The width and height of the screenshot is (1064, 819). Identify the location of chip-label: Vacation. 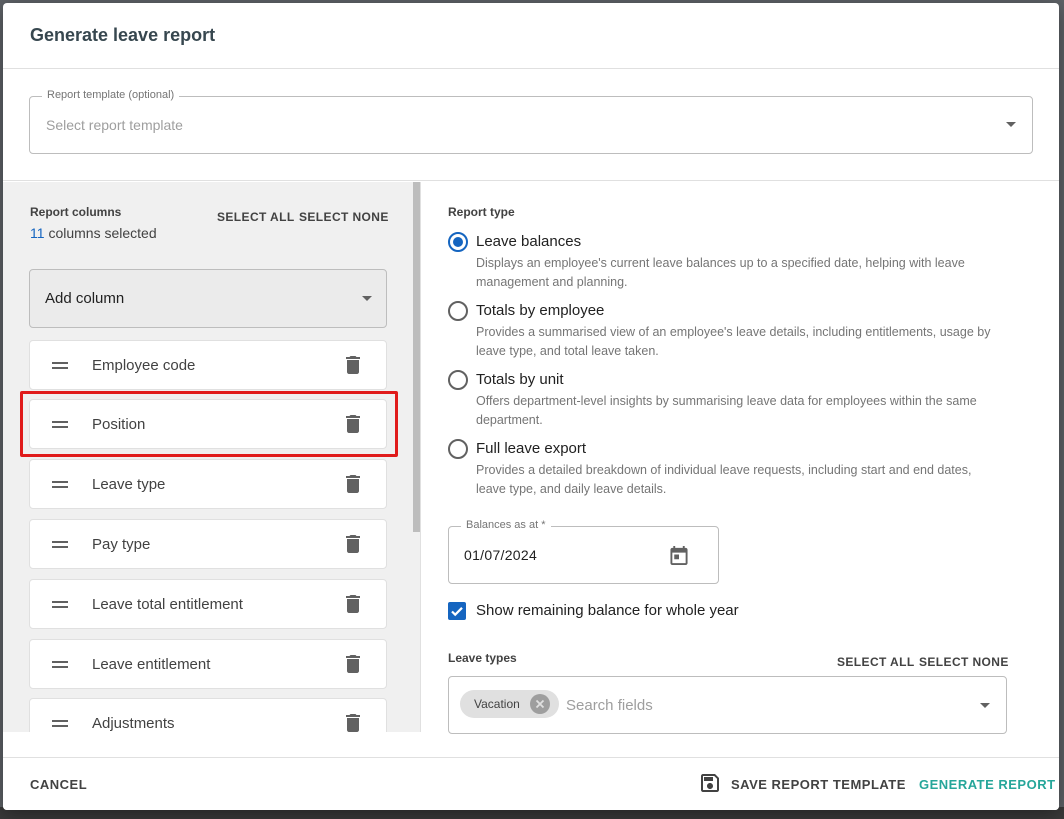
(497, 704).